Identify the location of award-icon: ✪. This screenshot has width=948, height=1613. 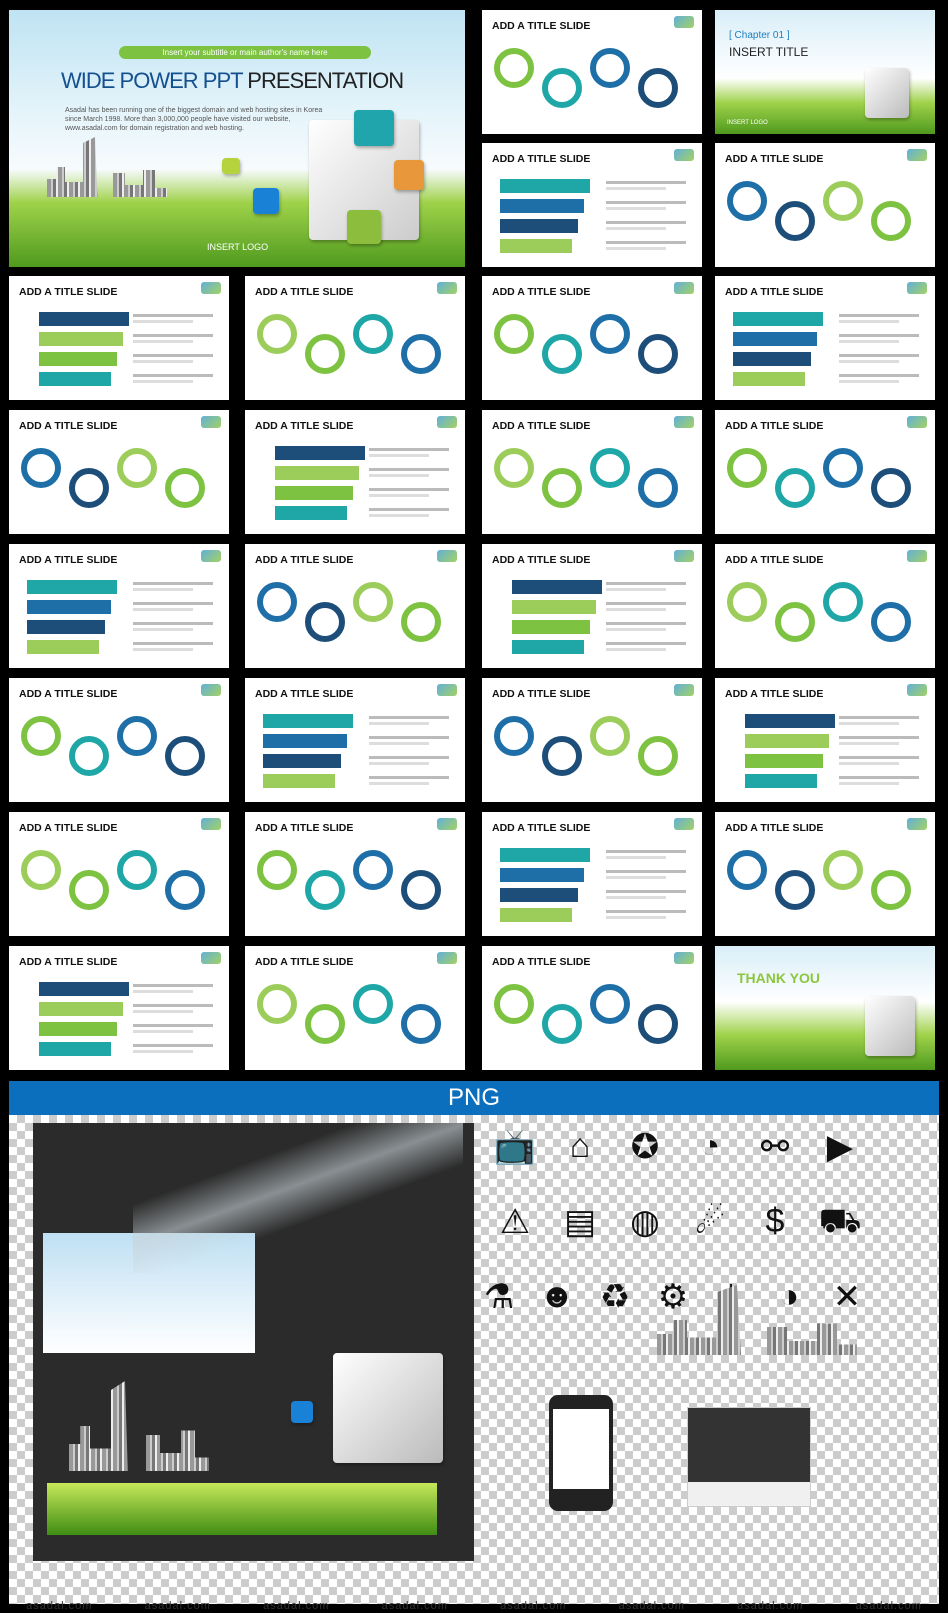
(645, 1147).